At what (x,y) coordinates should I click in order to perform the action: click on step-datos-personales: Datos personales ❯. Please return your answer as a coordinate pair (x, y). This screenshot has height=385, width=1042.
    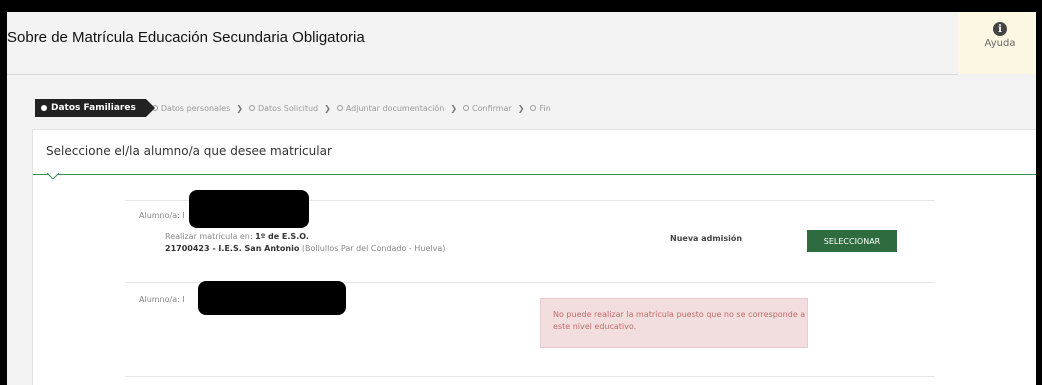
    Looking at the image, I should click on (197, 108).